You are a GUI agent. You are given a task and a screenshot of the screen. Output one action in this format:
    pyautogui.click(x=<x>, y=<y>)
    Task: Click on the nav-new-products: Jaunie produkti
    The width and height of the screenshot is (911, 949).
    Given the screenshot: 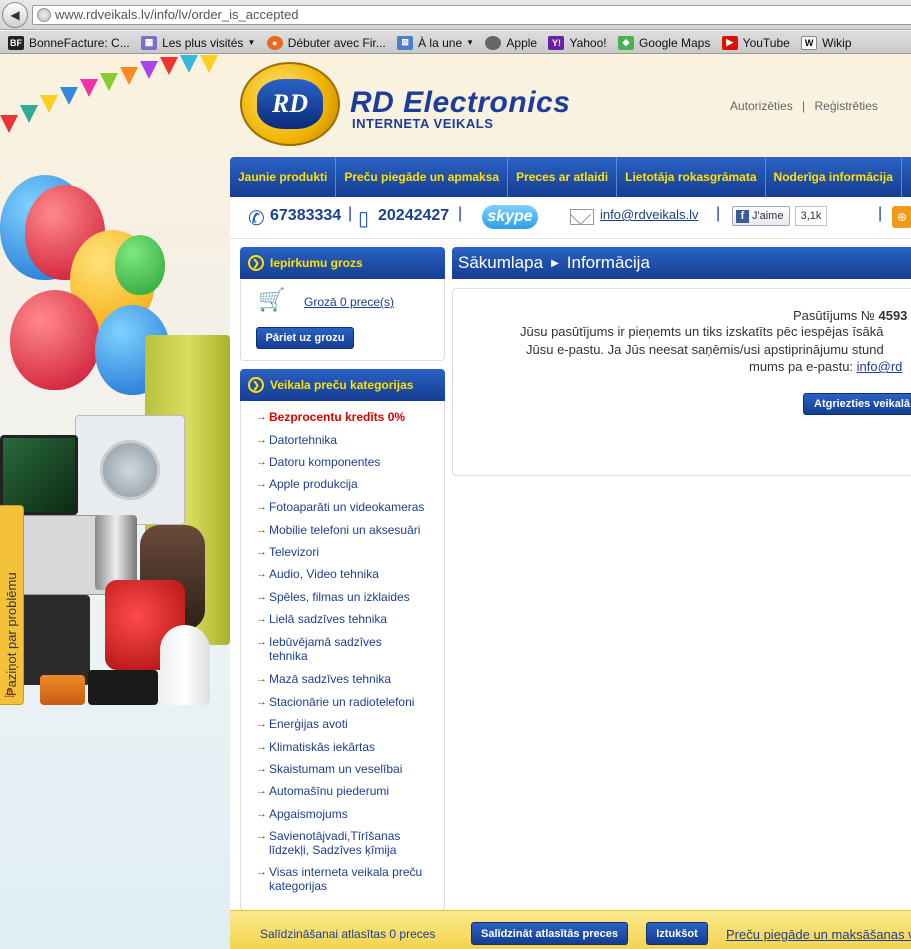 What is the action you would take?
    pyautogui.click(x=283, y=177)
    